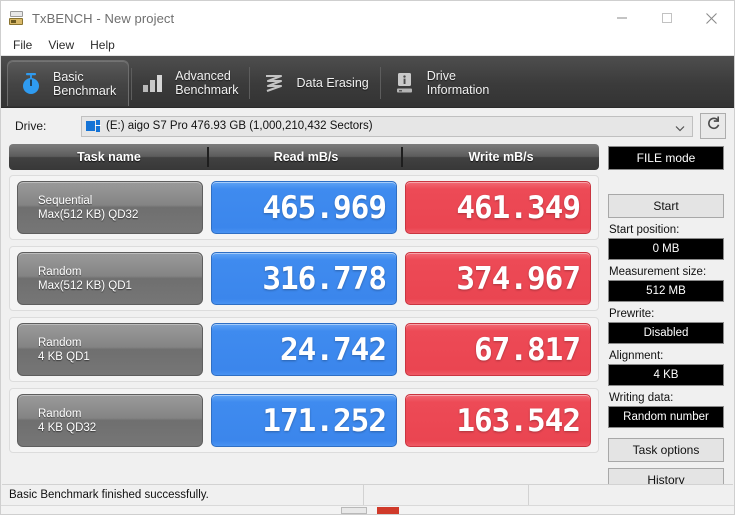 This screenshot has width=735, height=515. What do you see at coordinates (636, 356) in the screenshot?
I see `alignment-label: Alignment:` at bounding box center [636, 356].